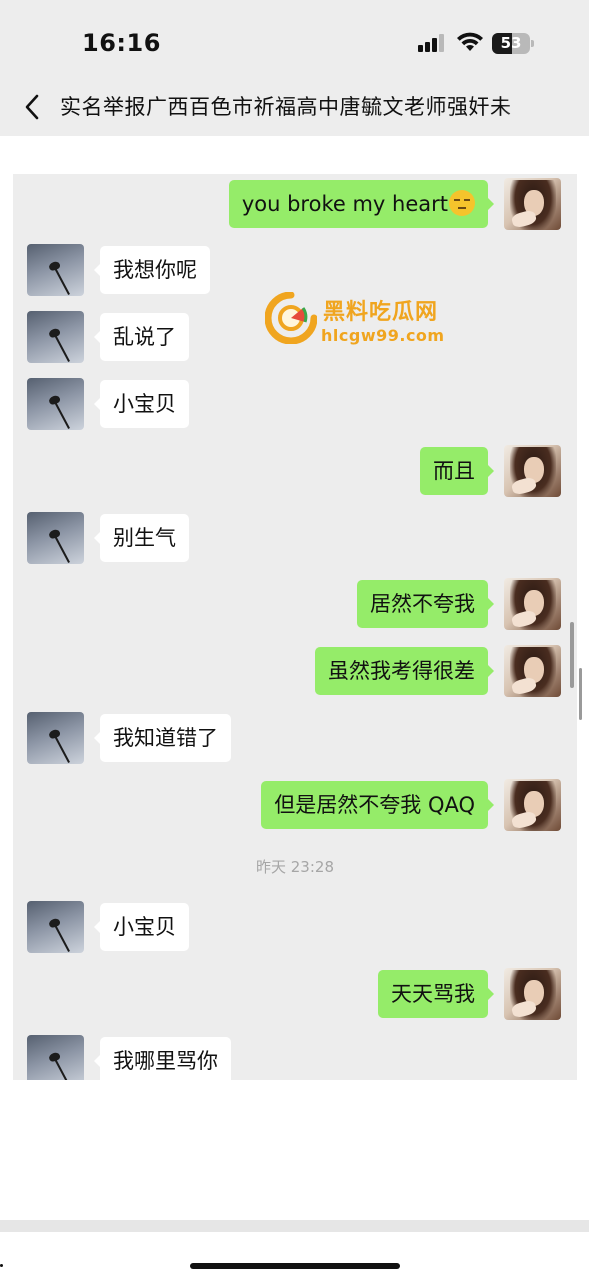 This screenshot has width=589, height=1280. What do you see at coordinates (433, 994) in the screenshot?
I see `message-text: 天天骂我` at bounding box center [433, 994].